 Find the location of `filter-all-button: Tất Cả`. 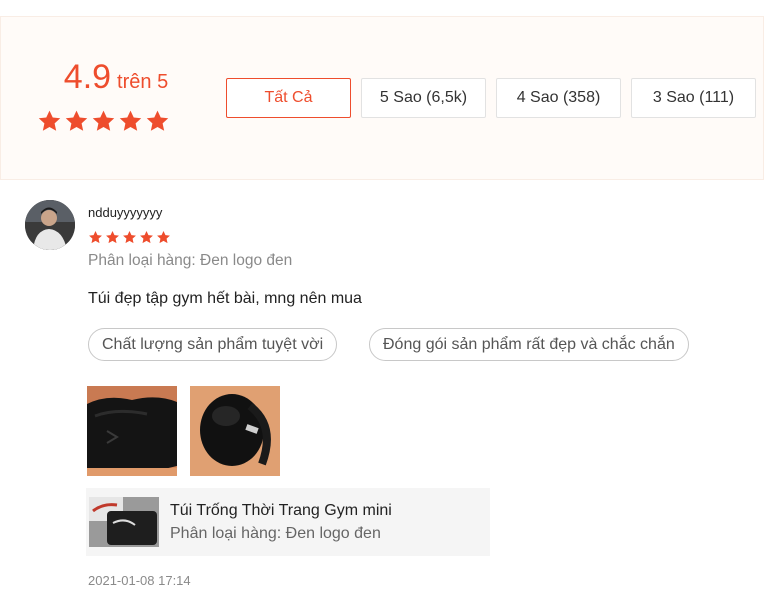

filter-all-button: Tất Cả is located at coordinates (288, 98).